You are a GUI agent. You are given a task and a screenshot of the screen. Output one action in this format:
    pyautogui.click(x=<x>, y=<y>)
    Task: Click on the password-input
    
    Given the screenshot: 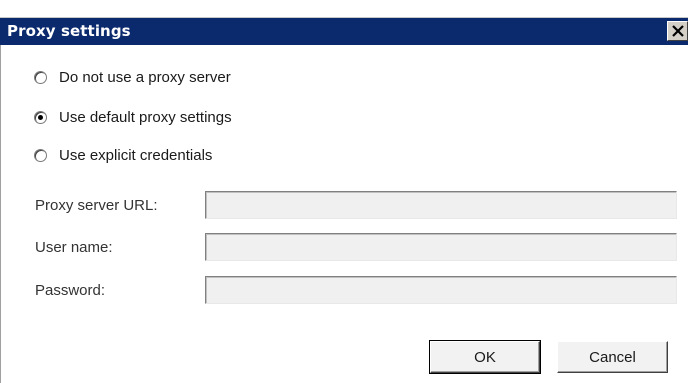 What is the action you would take?
    pyautogui.click(x=441, y=290)
    